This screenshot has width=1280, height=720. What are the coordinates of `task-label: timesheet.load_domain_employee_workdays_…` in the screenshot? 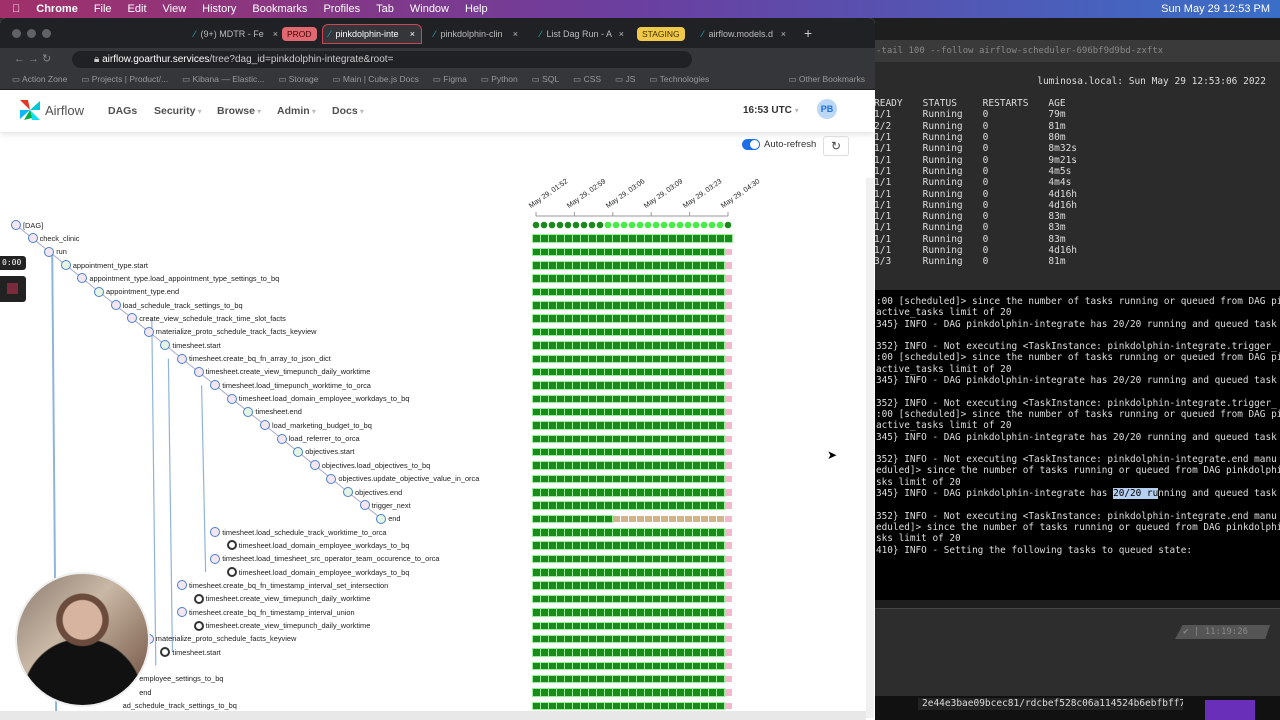 It's located at (324, 572).